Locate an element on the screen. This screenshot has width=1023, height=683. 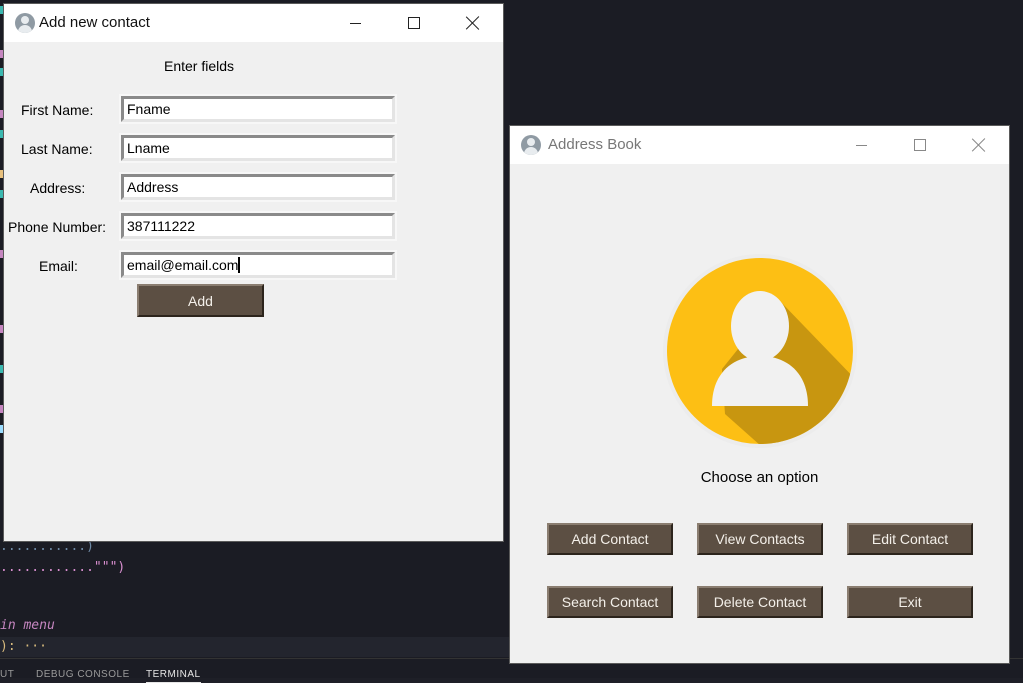
panel-tab-output: UT is located at coordinates (7, 674).